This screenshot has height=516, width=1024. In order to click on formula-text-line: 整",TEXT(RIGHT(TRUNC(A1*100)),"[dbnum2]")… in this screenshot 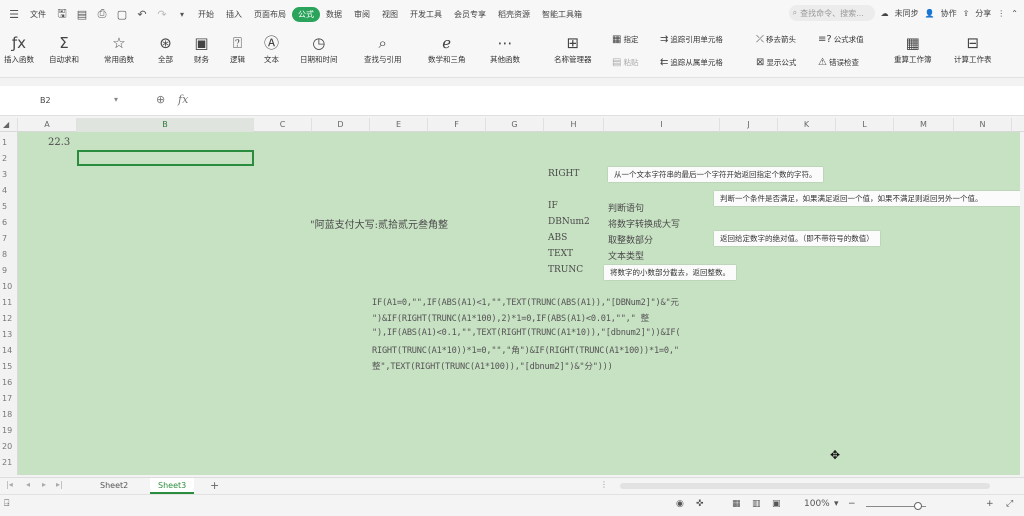, I will do `click(492, 366)`.